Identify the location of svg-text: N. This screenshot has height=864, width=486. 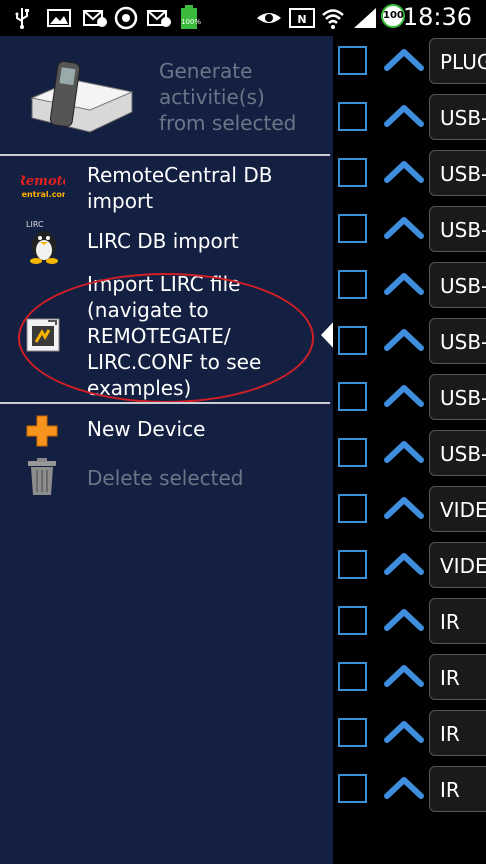
(301, 19).